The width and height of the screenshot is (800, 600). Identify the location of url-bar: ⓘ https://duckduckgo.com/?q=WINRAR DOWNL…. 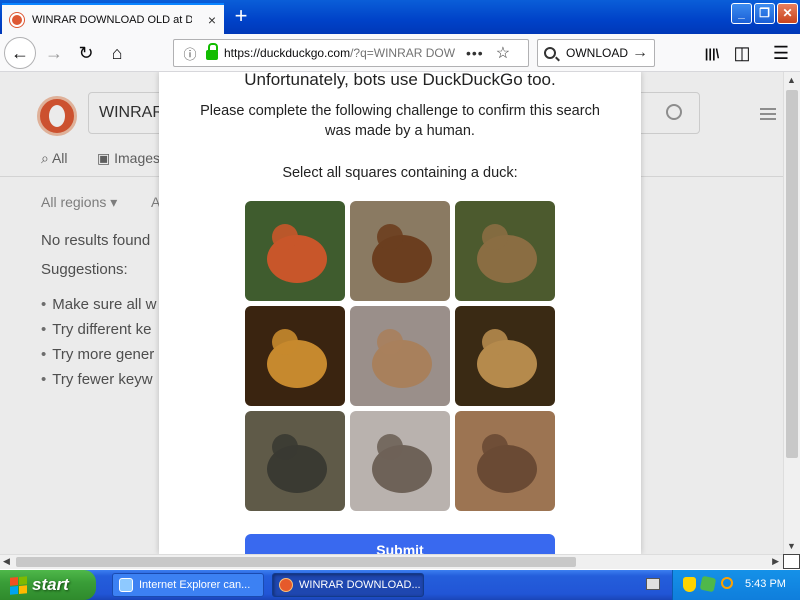
(351, 53).